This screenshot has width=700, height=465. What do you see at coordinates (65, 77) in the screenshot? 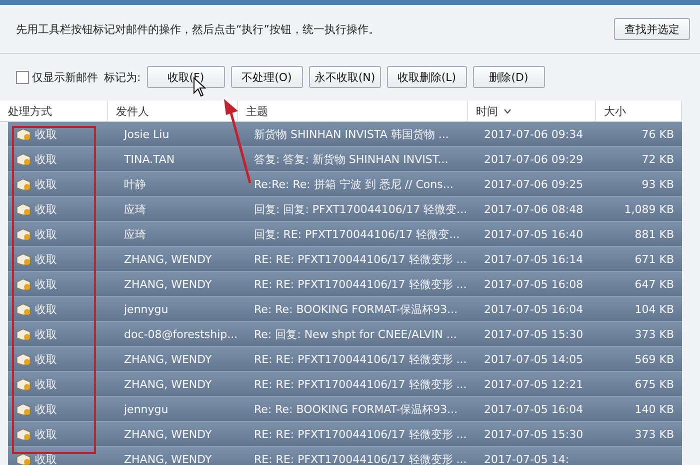
I see `checkbox-label: 仅显示新邮件` at bounding box center [65, 77].